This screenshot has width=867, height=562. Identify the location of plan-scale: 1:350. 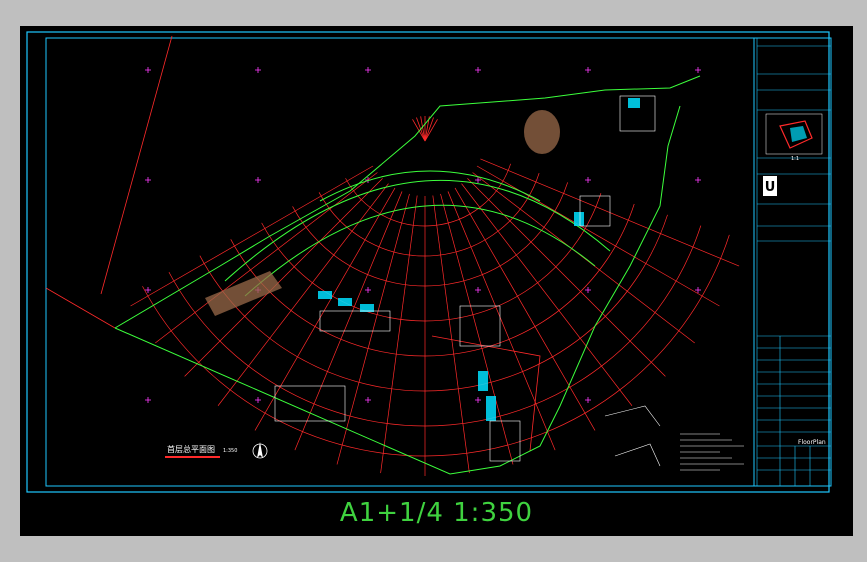
(230, 451).